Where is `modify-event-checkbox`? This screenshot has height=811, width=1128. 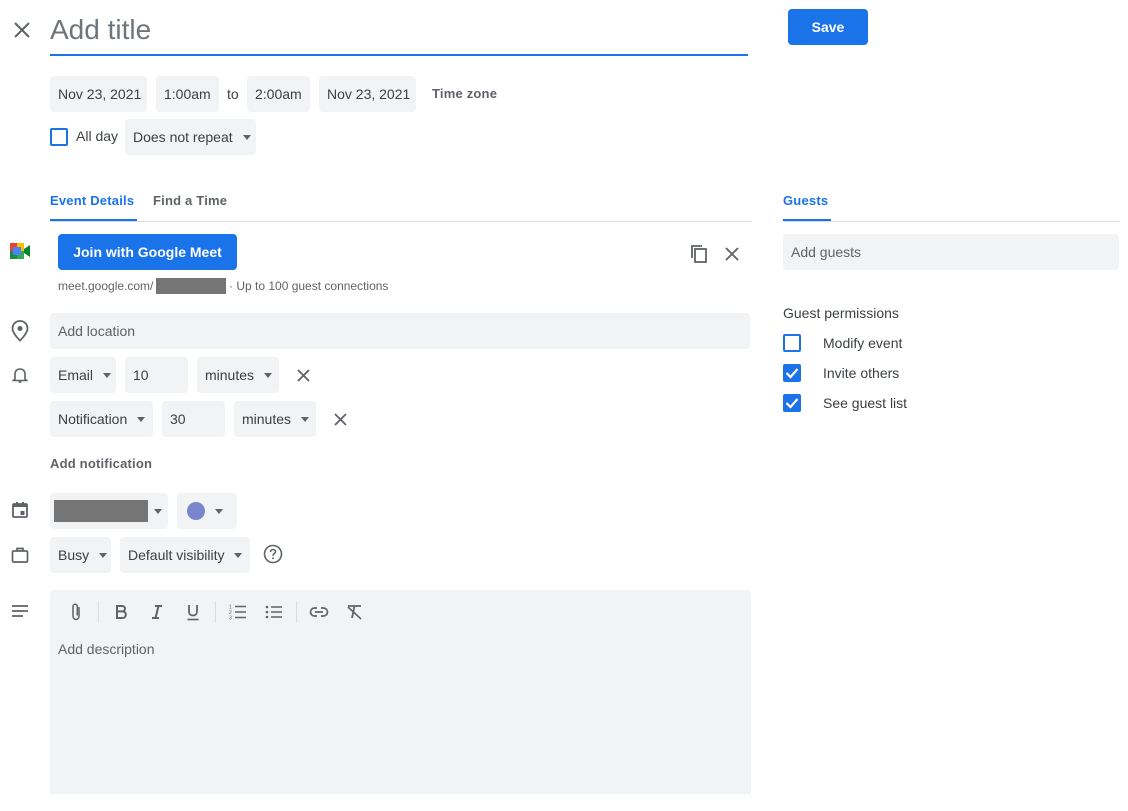 modify-event-checkbox is located at coordinates (792, 343).